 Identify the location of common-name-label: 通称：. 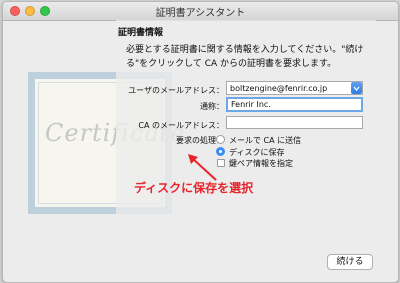
(212, 106).